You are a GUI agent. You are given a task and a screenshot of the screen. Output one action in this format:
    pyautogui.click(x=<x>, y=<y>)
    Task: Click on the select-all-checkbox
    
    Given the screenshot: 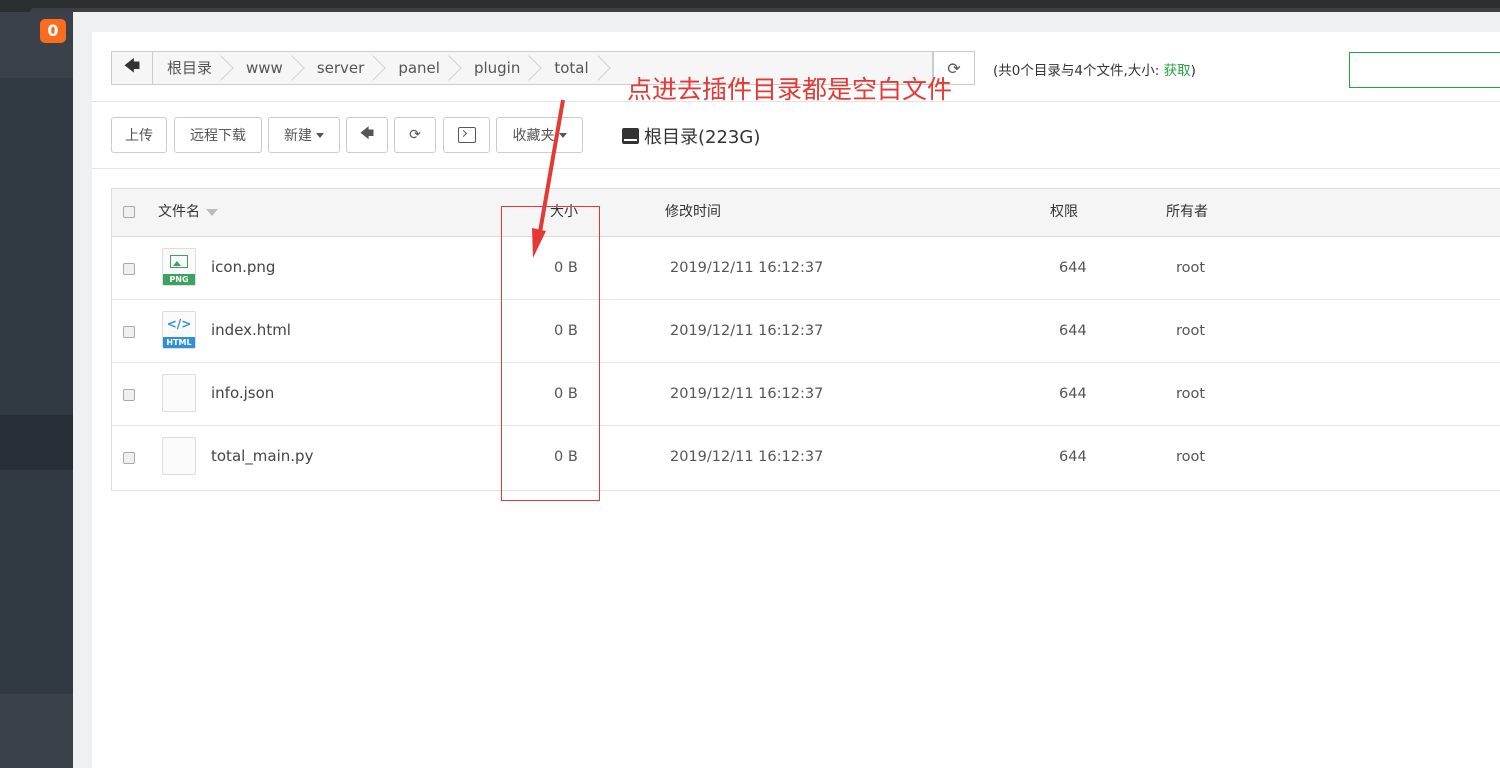 What is the action you would take?
    pyautogui.click(x=129, y=212)
    